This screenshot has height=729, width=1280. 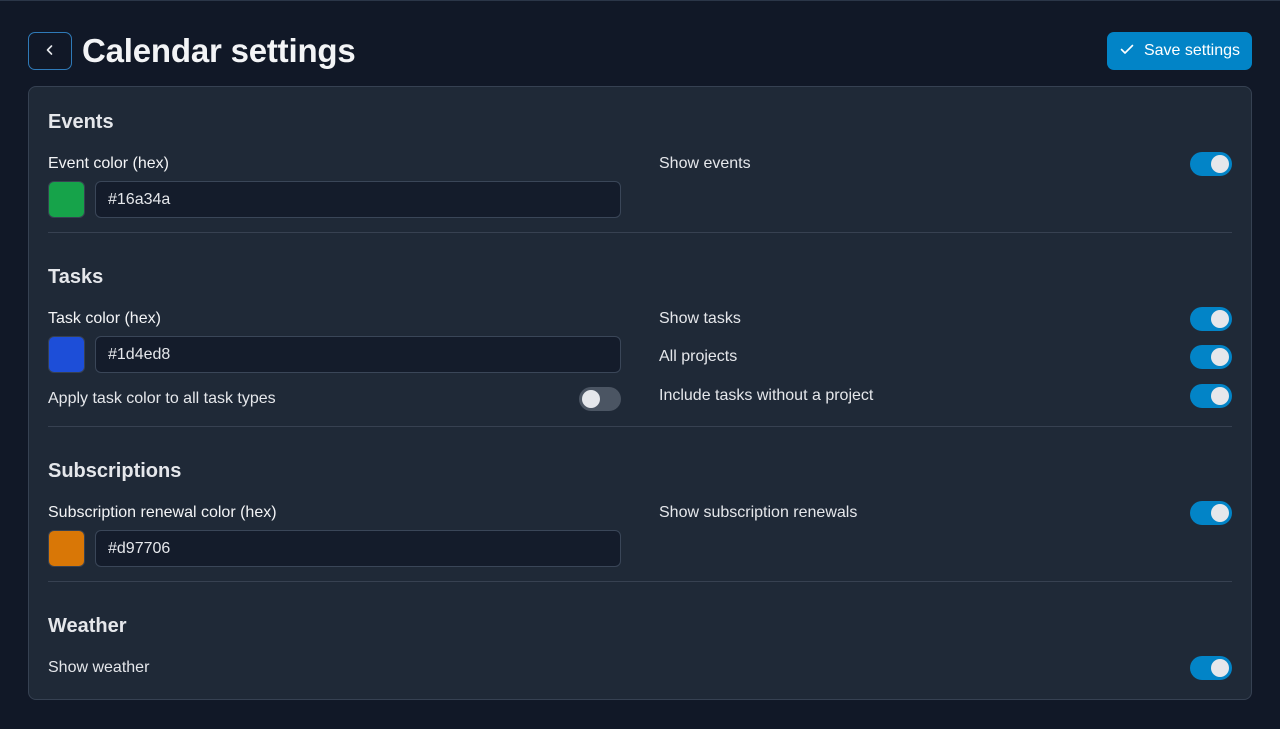 What do you see at coordinates (81, 122) in the screenshot?
I see `events-title: Events` at bounding box center [81, 122].